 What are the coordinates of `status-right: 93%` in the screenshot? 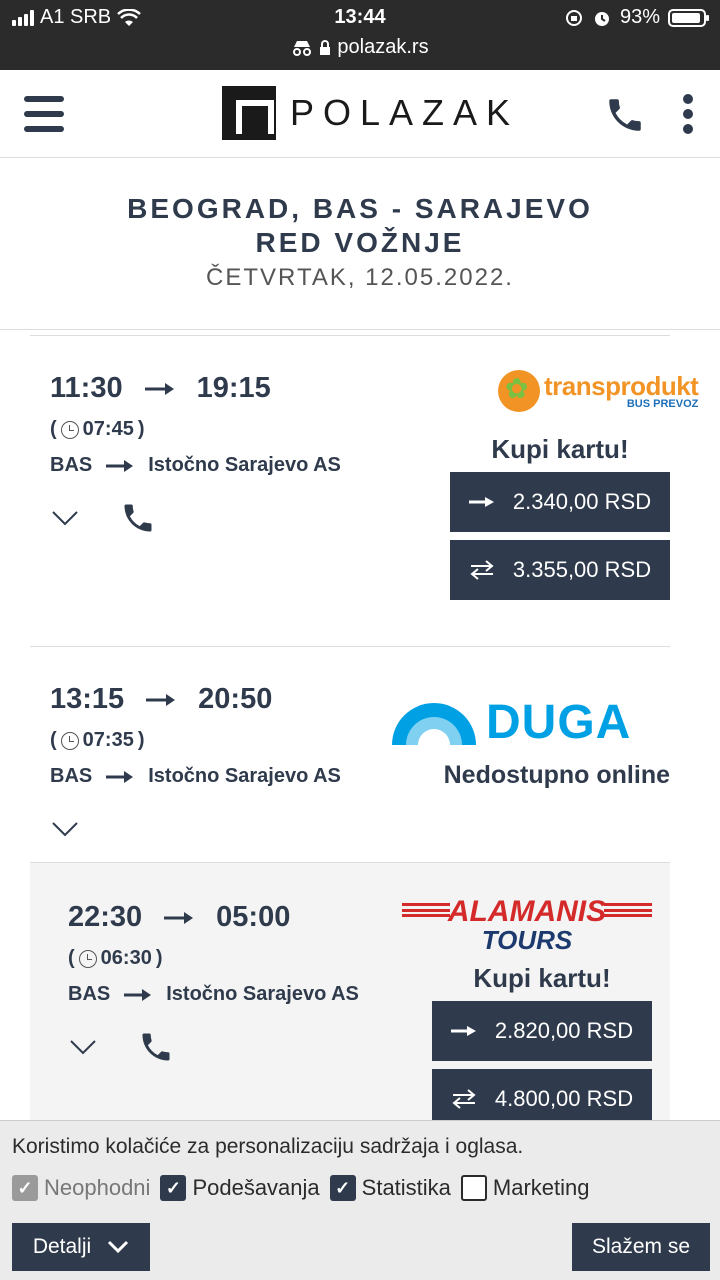 It's located at (636, 17).